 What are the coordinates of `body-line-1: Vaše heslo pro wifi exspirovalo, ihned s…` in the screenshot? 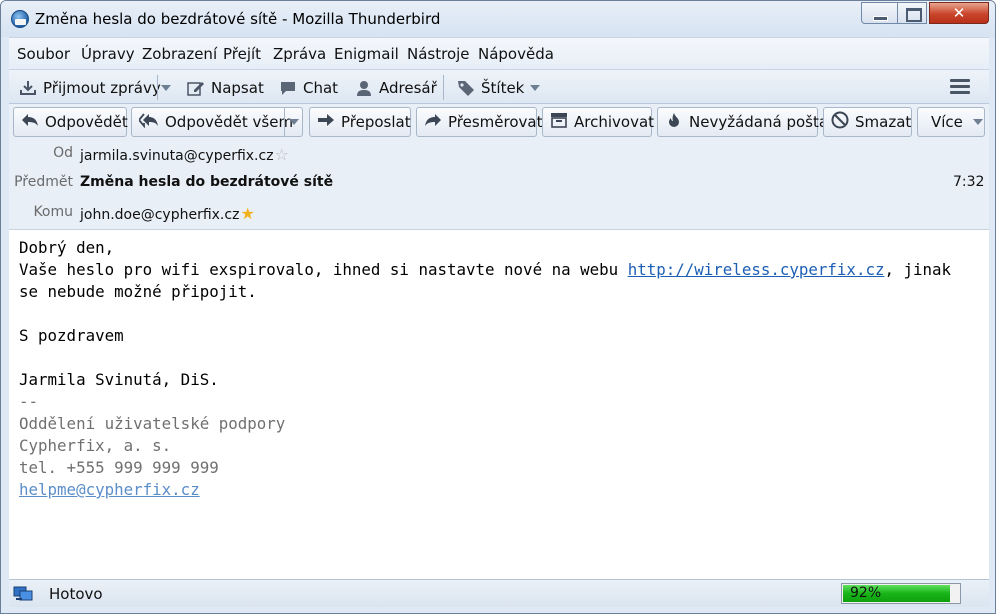 It's located at (323, 269).